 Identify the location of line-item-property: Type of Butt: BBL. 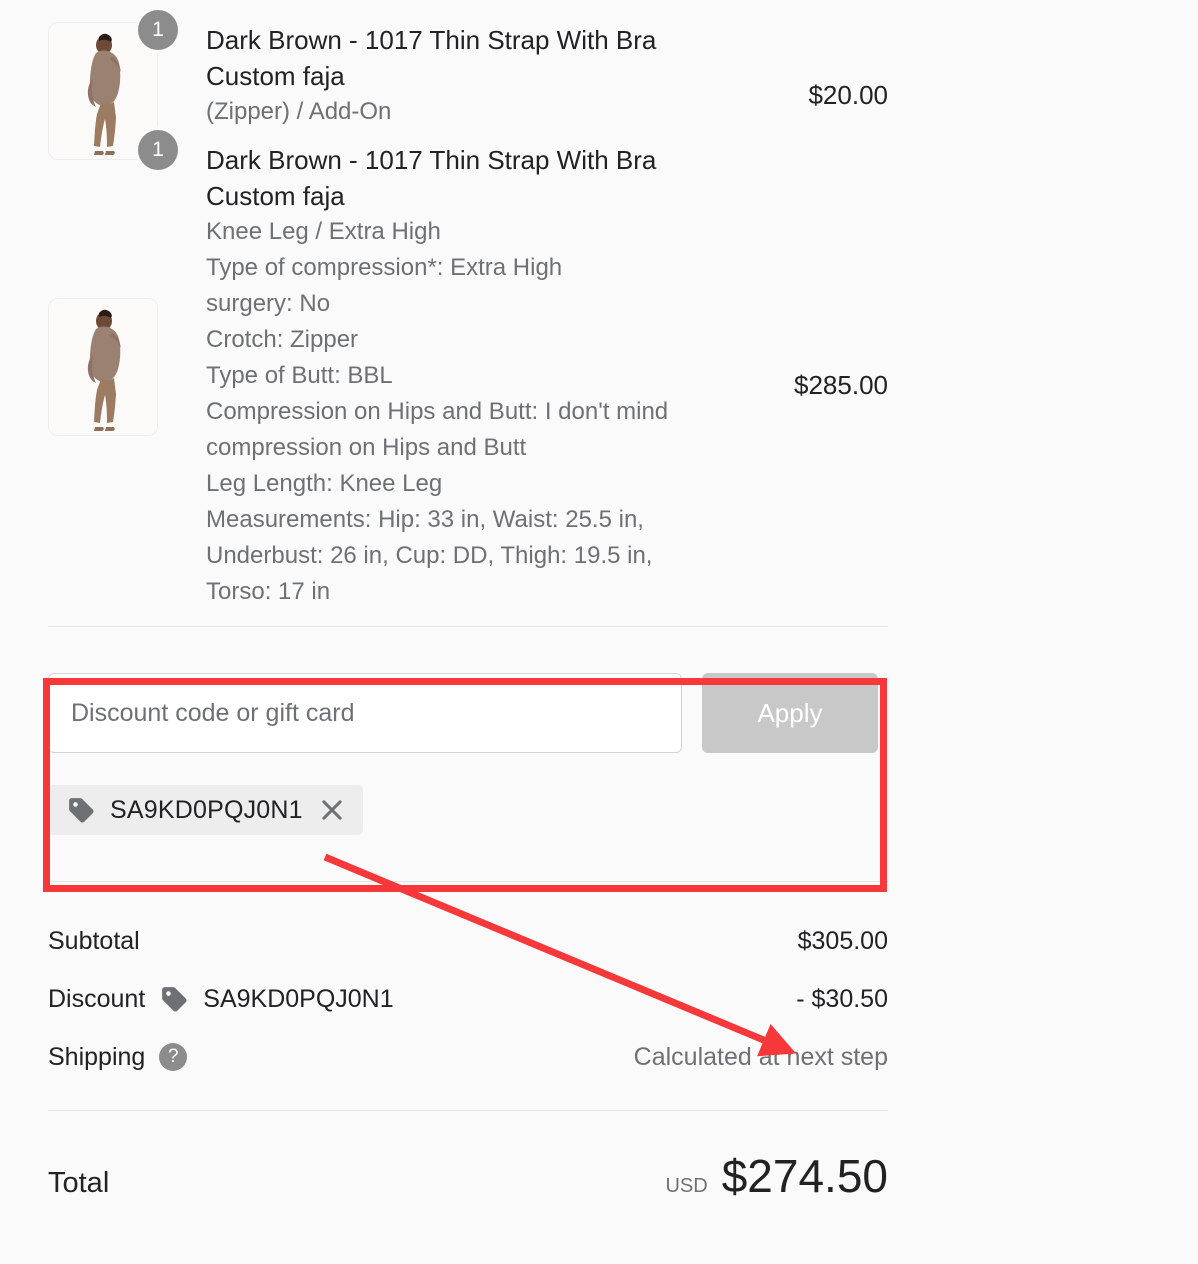
(299, 375).